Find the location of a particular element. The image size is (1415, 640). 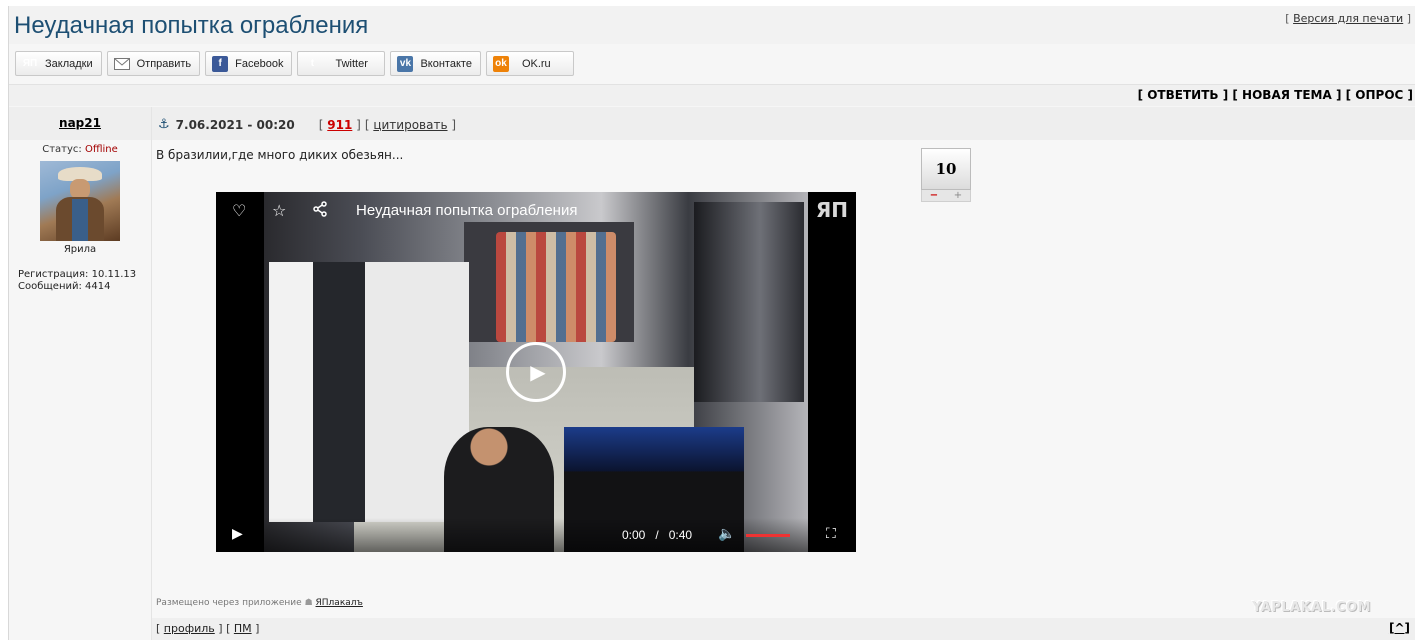

ok-icon: ok is located at coordinates (500, 63).